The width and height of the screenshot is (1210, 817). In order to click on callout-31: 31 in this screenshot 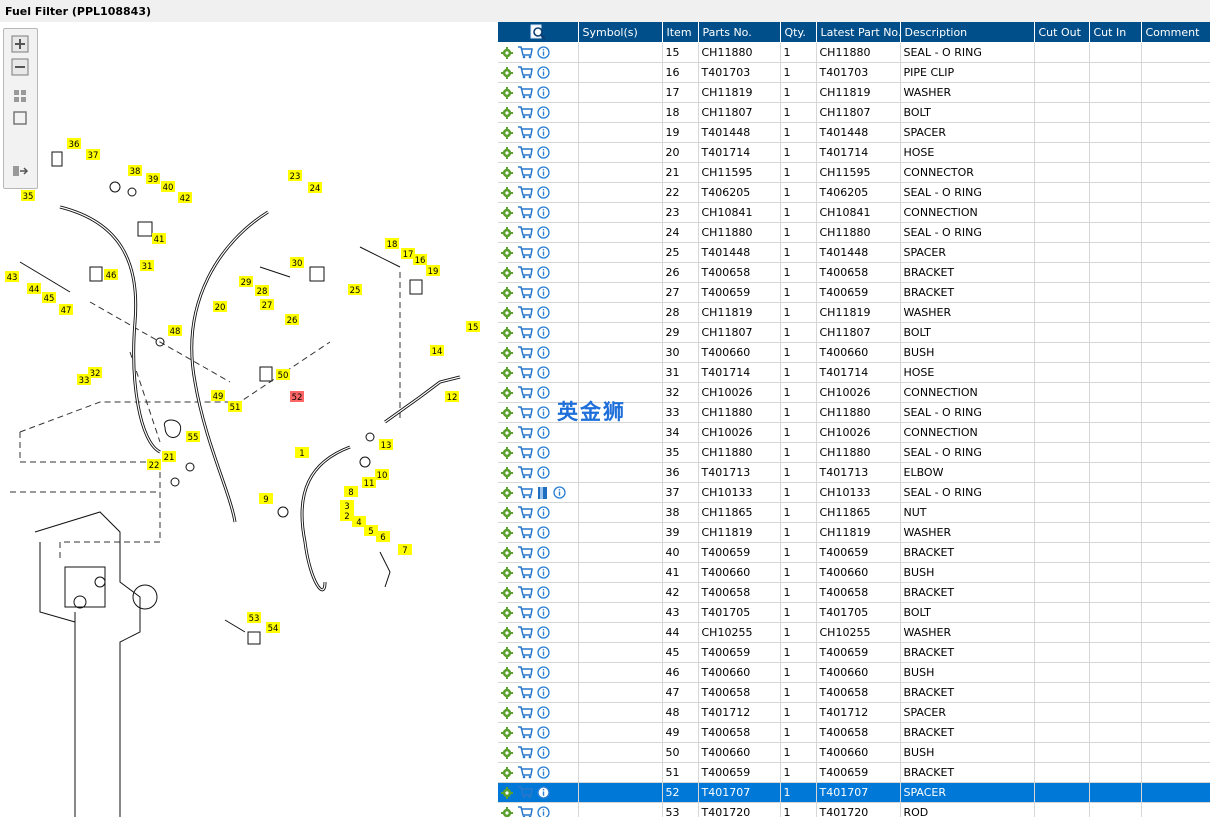, I will do `click(147, 266)`.